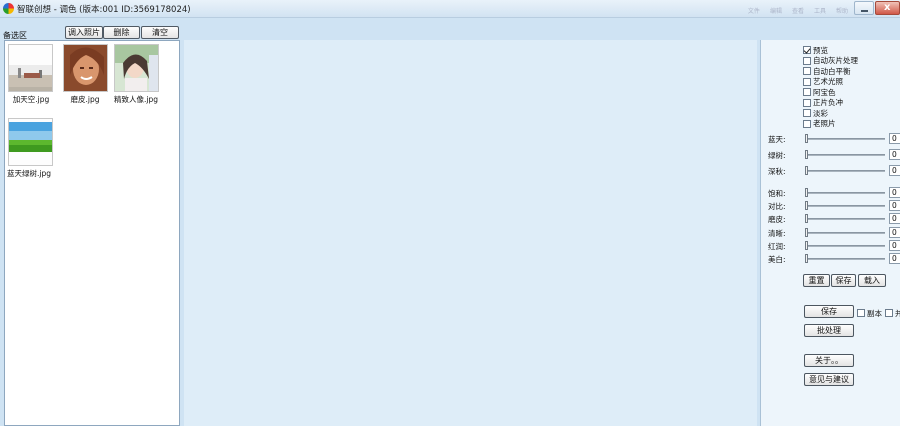 This screenshot has width=900, height=426. What do you see at coordinates (29, 173) in the screenshot?
I see `thumbnail-caption: 蓝天绿树.jpg` at bounding box center [29, 173].